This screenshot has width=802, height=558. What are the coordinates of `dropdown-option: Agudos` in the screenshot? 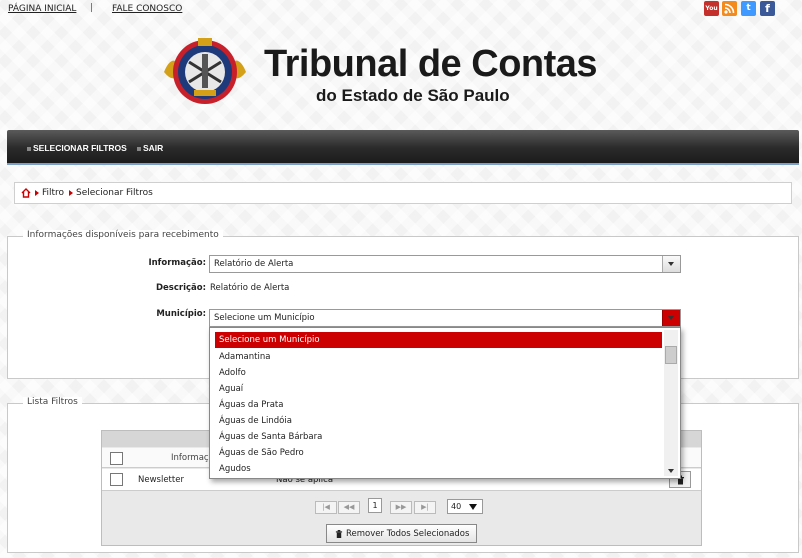 It's located at (438, 469).